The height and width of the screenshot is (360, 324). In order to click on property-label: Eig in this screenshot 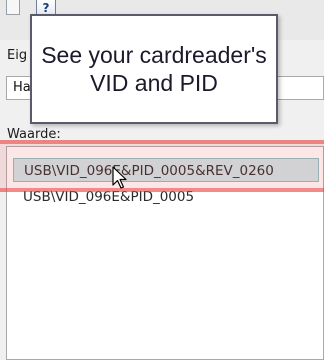, I will do `click(17, 55)`.